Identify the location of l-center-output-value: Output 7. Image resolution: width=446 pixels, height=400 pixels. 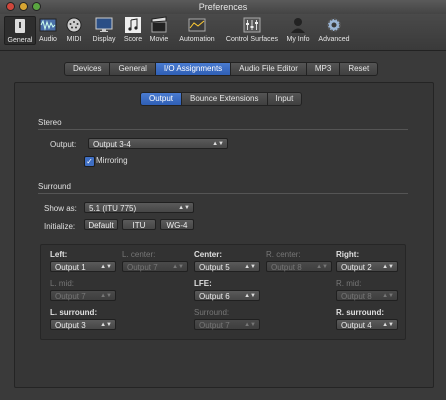
(142, 267).